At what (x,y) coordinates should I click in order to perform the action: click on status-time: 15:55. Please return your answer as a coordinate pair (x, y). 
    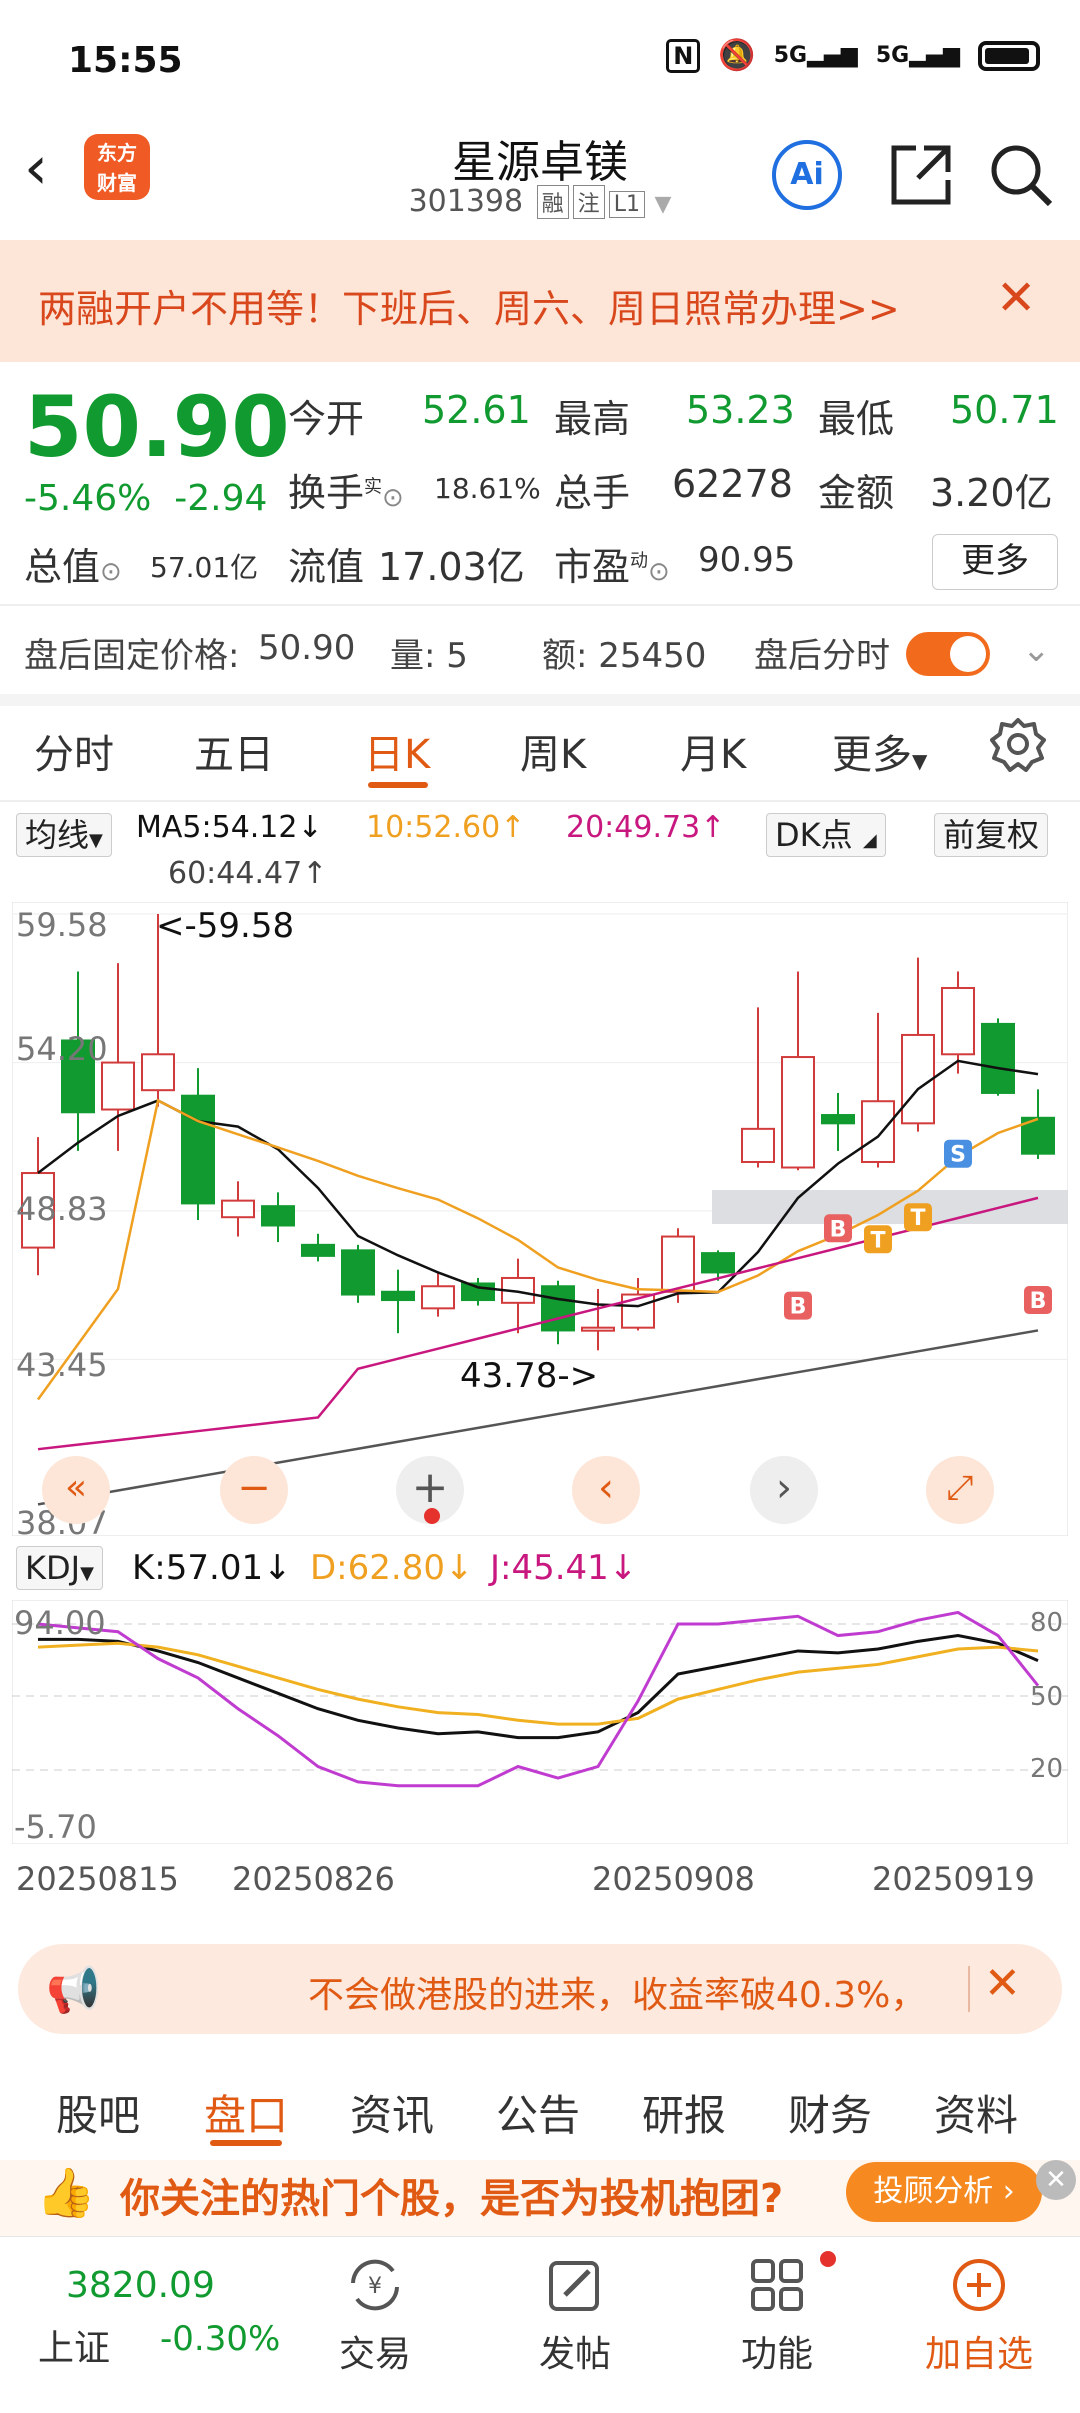
    Looking at the image, I should click on (125, 60).